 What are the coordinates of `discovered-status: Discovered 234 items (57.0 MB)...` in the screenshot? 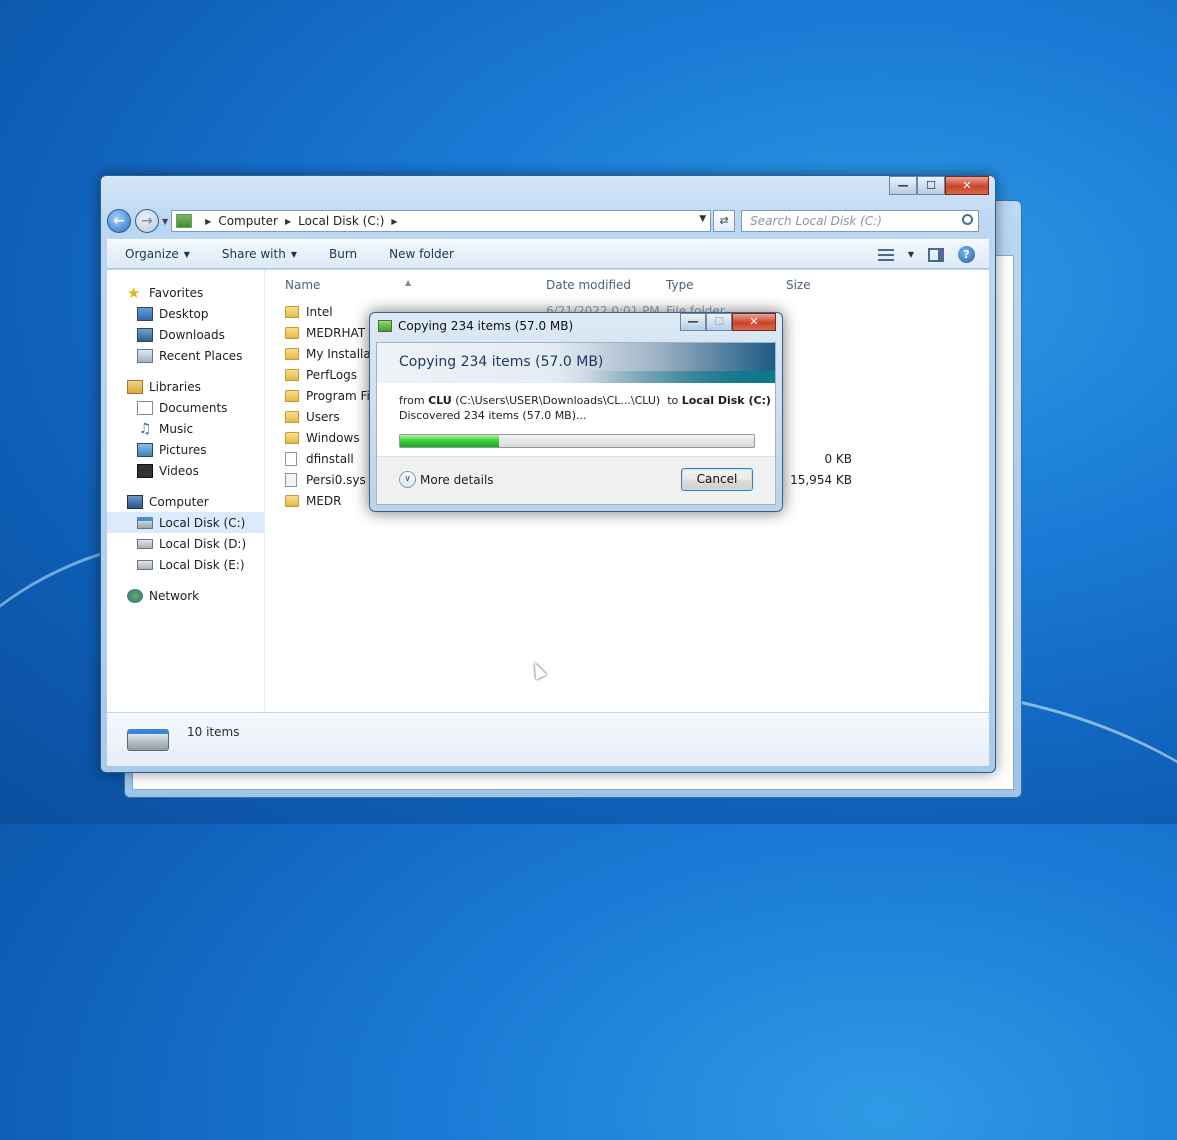 It's located at (493, 415).